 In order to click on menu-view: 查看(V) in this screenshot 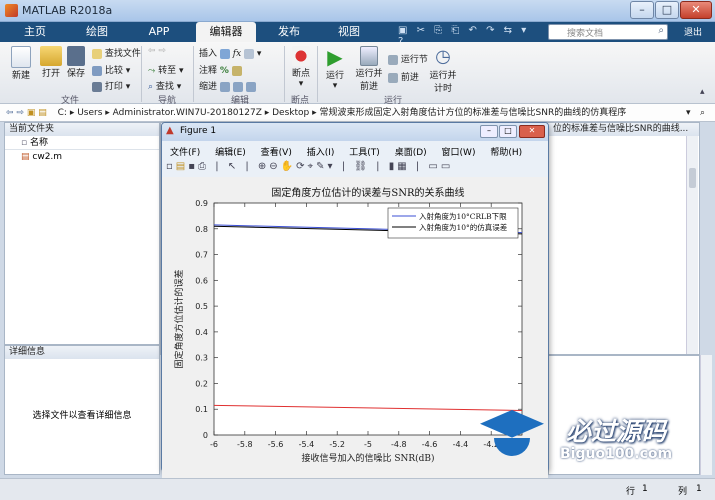, I will do `click(276, 153)`.